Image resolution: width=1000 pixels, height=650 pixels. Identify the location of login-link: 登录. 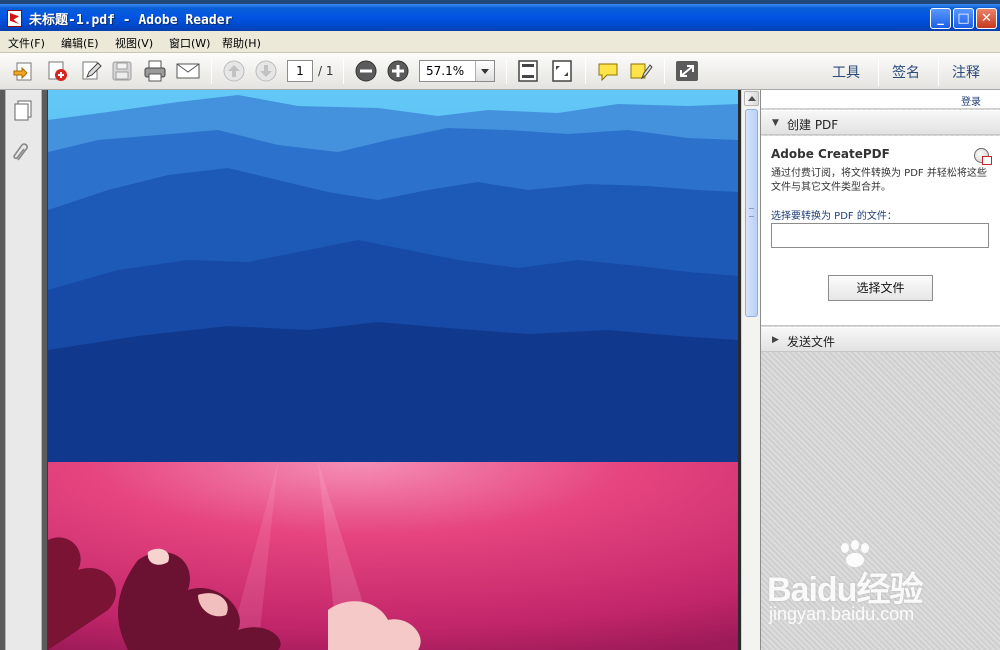
(971, 100).